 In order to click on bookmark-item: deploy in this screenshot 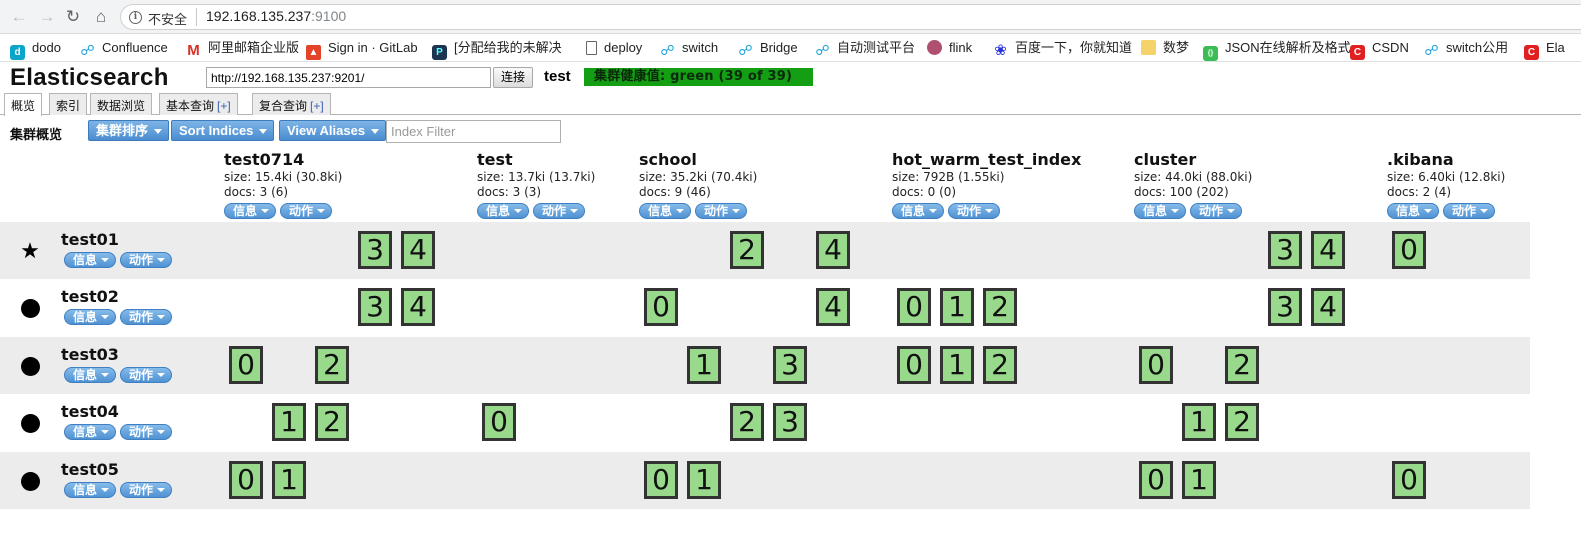, I will do `click(614, 48)`.